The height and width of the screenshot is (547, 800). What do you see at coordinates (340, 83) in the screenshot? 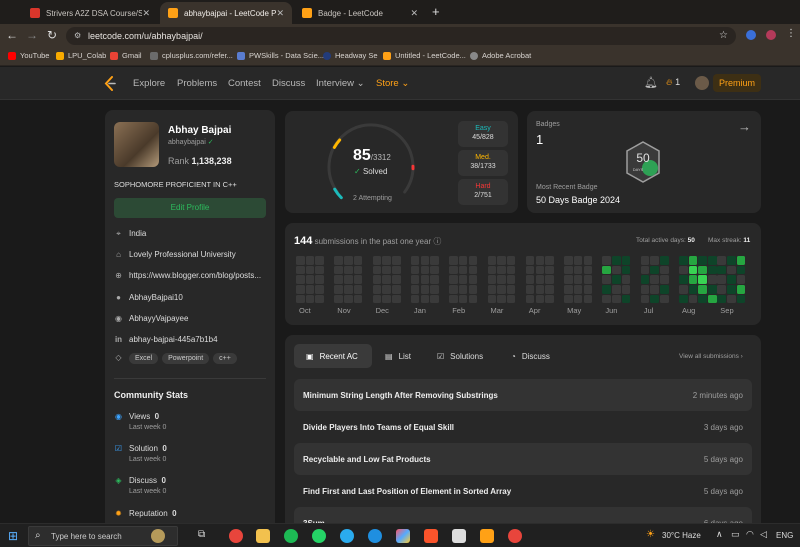
I see `nav-interview: Interview ⌄` at bounding box center [340, 83].